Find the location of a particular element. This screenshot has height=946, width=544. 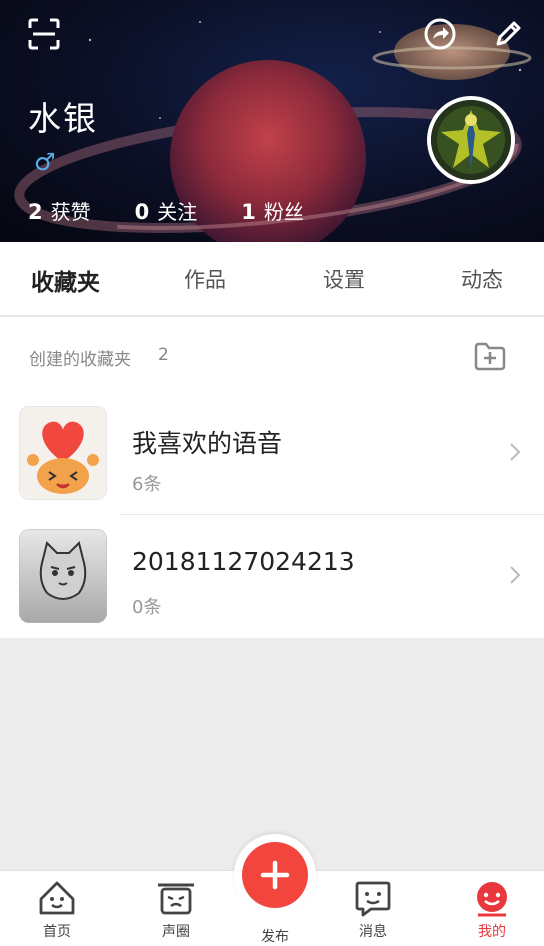

username: 水银 is located at coordinates (63, 118).